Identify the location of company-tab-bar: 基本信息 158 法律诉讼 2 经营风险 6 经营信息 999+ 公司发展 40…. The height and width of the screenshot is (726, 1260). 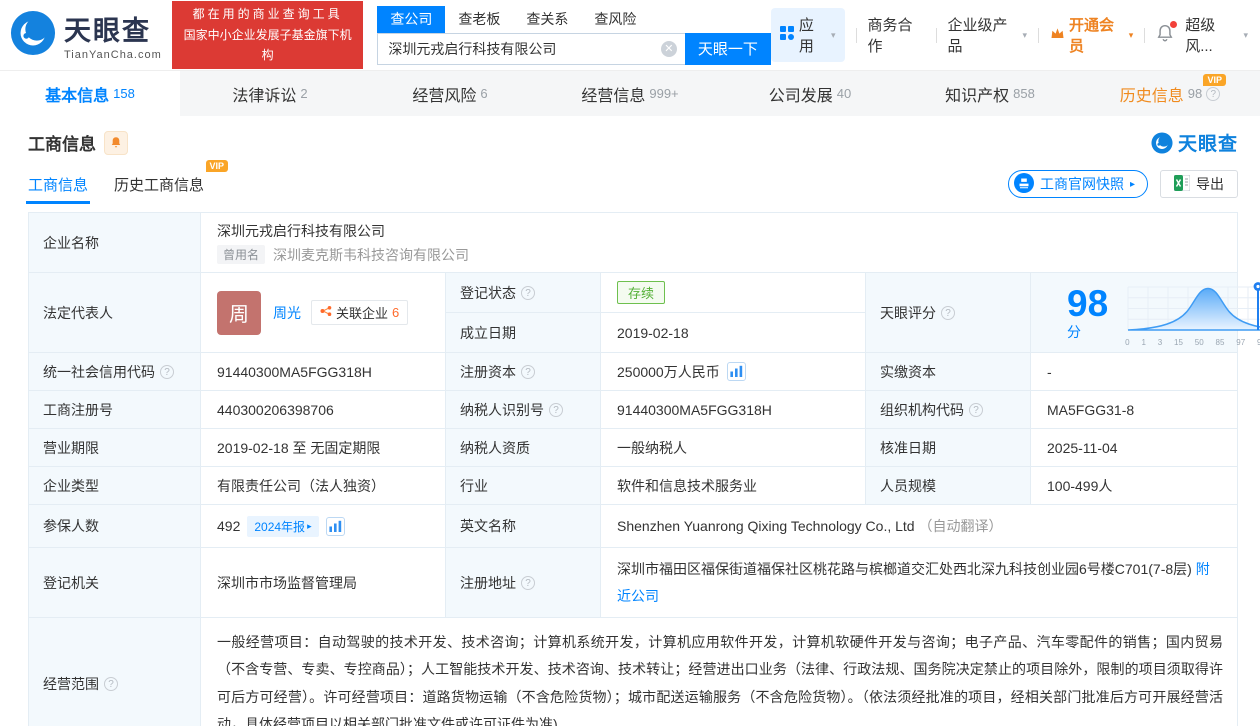
(630, 93).